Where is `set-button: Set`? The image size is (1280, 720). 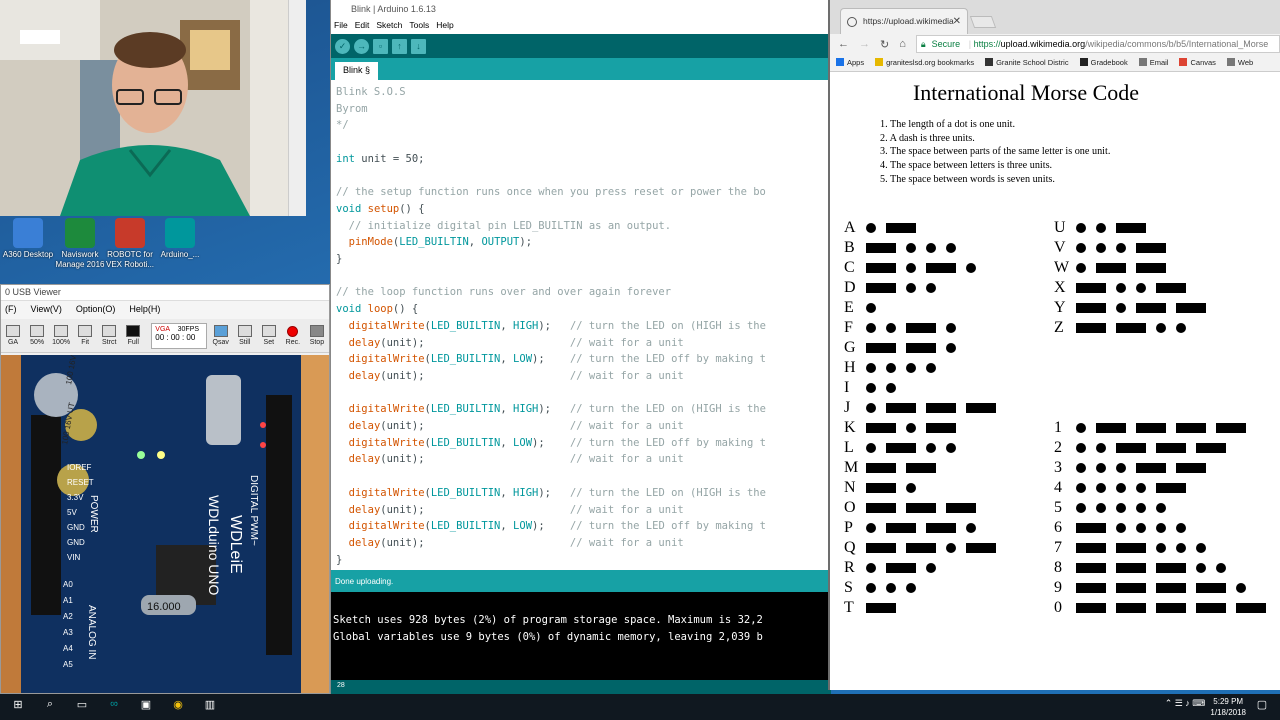 set-button: Set is located at coordinates (269, 335).